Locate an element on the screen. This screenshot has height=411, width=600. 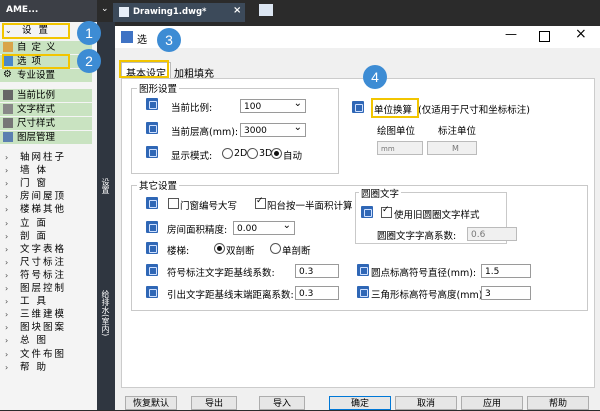
palette-side-strip is located at coordinates (106, 216).